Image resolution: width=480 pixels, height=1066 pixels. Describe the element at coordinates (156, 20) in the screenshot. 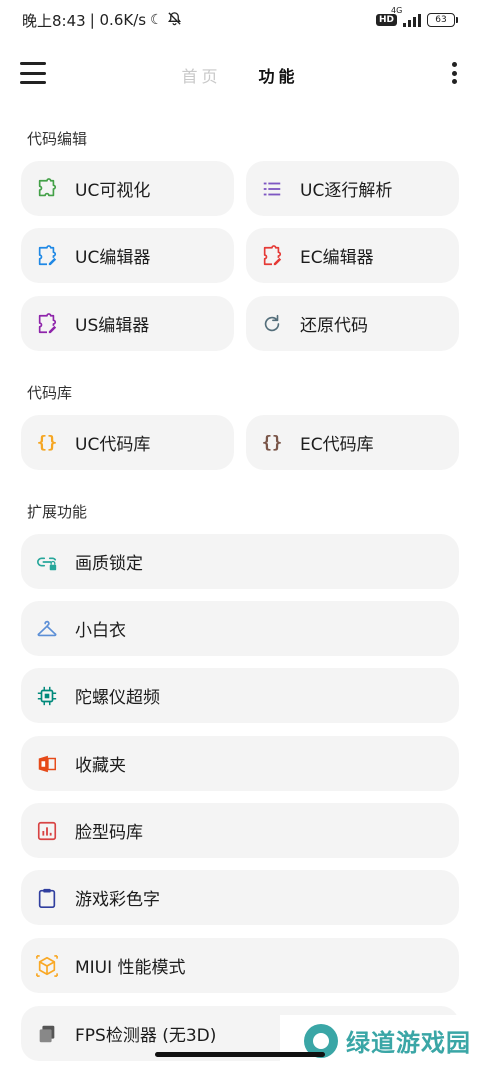

I see `moon-icon: ☾` at that location.